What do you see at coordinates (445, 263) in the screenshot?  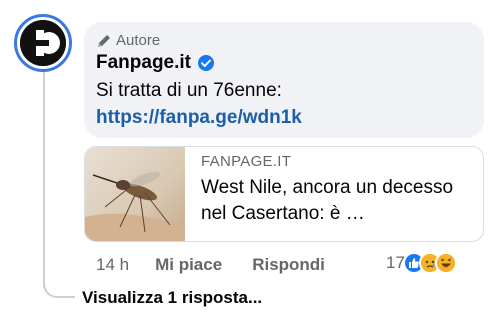 I see `haha-icon` at bounding box center [445, 263].